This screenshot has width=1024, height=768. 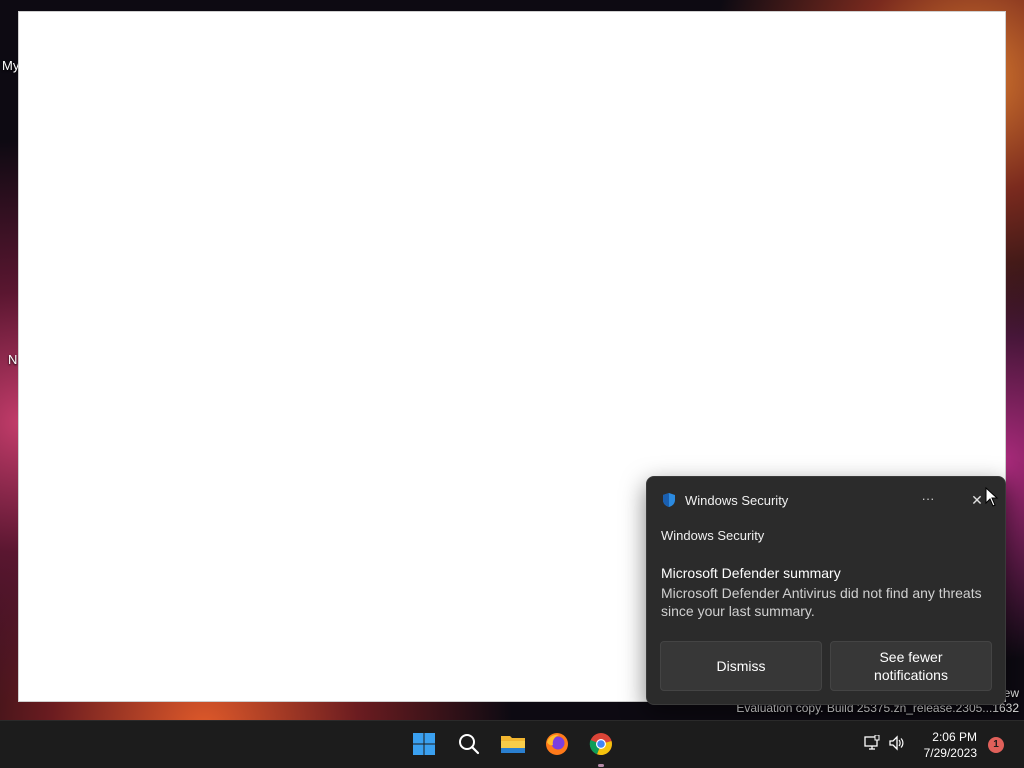 I want to click on taskbar: 2:06 PM 7/29/2023 1, so click(x=512, y=744).